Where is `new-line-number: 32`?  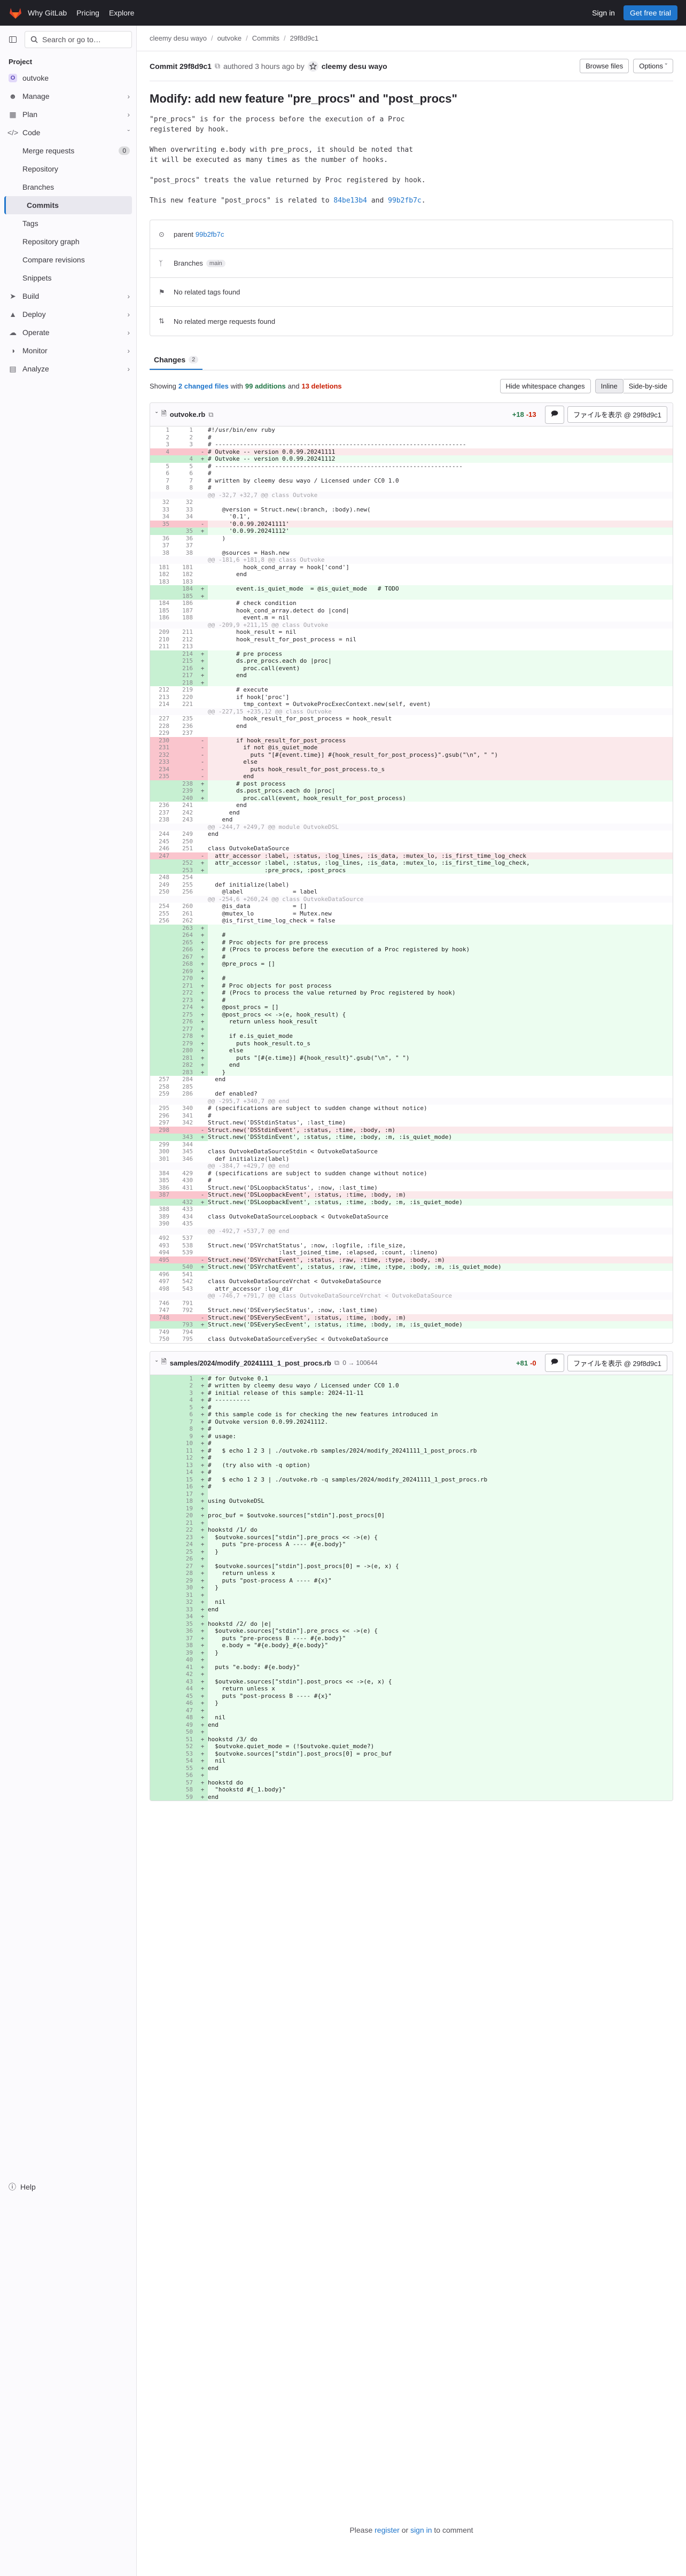
new-line-number: 32 is located at coordinates (185, 1602).